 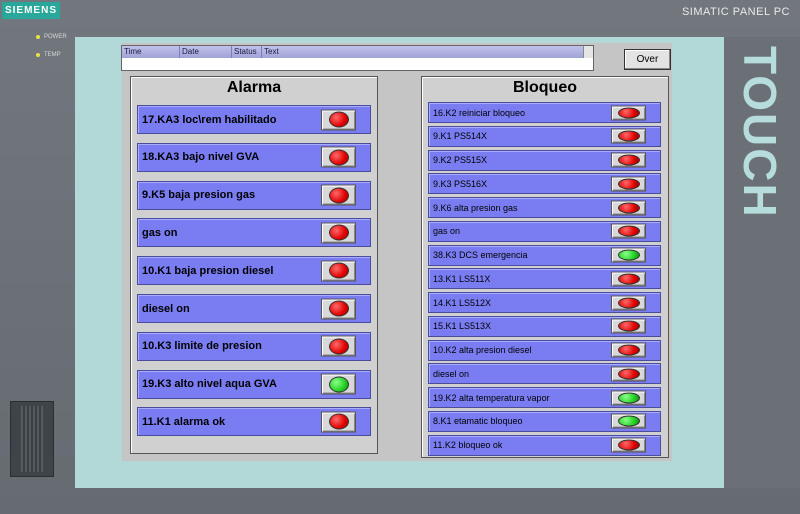 I want to click on bloqueo-row: 9.K2 PS515X, so click(x=544, y=160).